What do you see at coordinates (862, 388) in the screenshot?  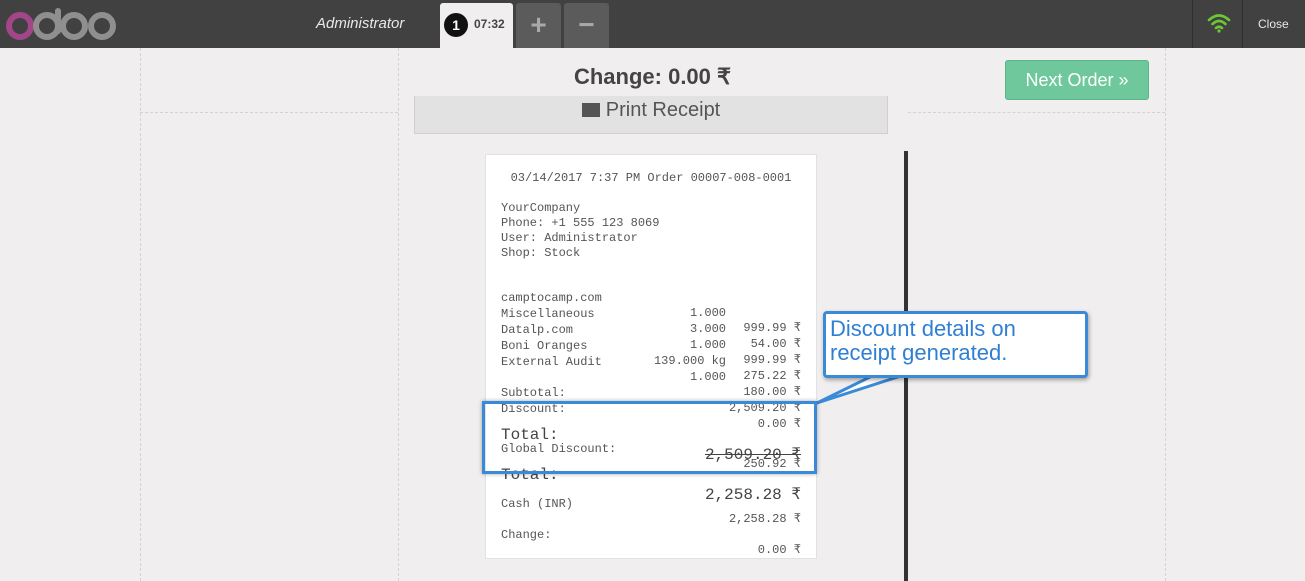 I see `callout-pointer` at bounding box center [862, 388].